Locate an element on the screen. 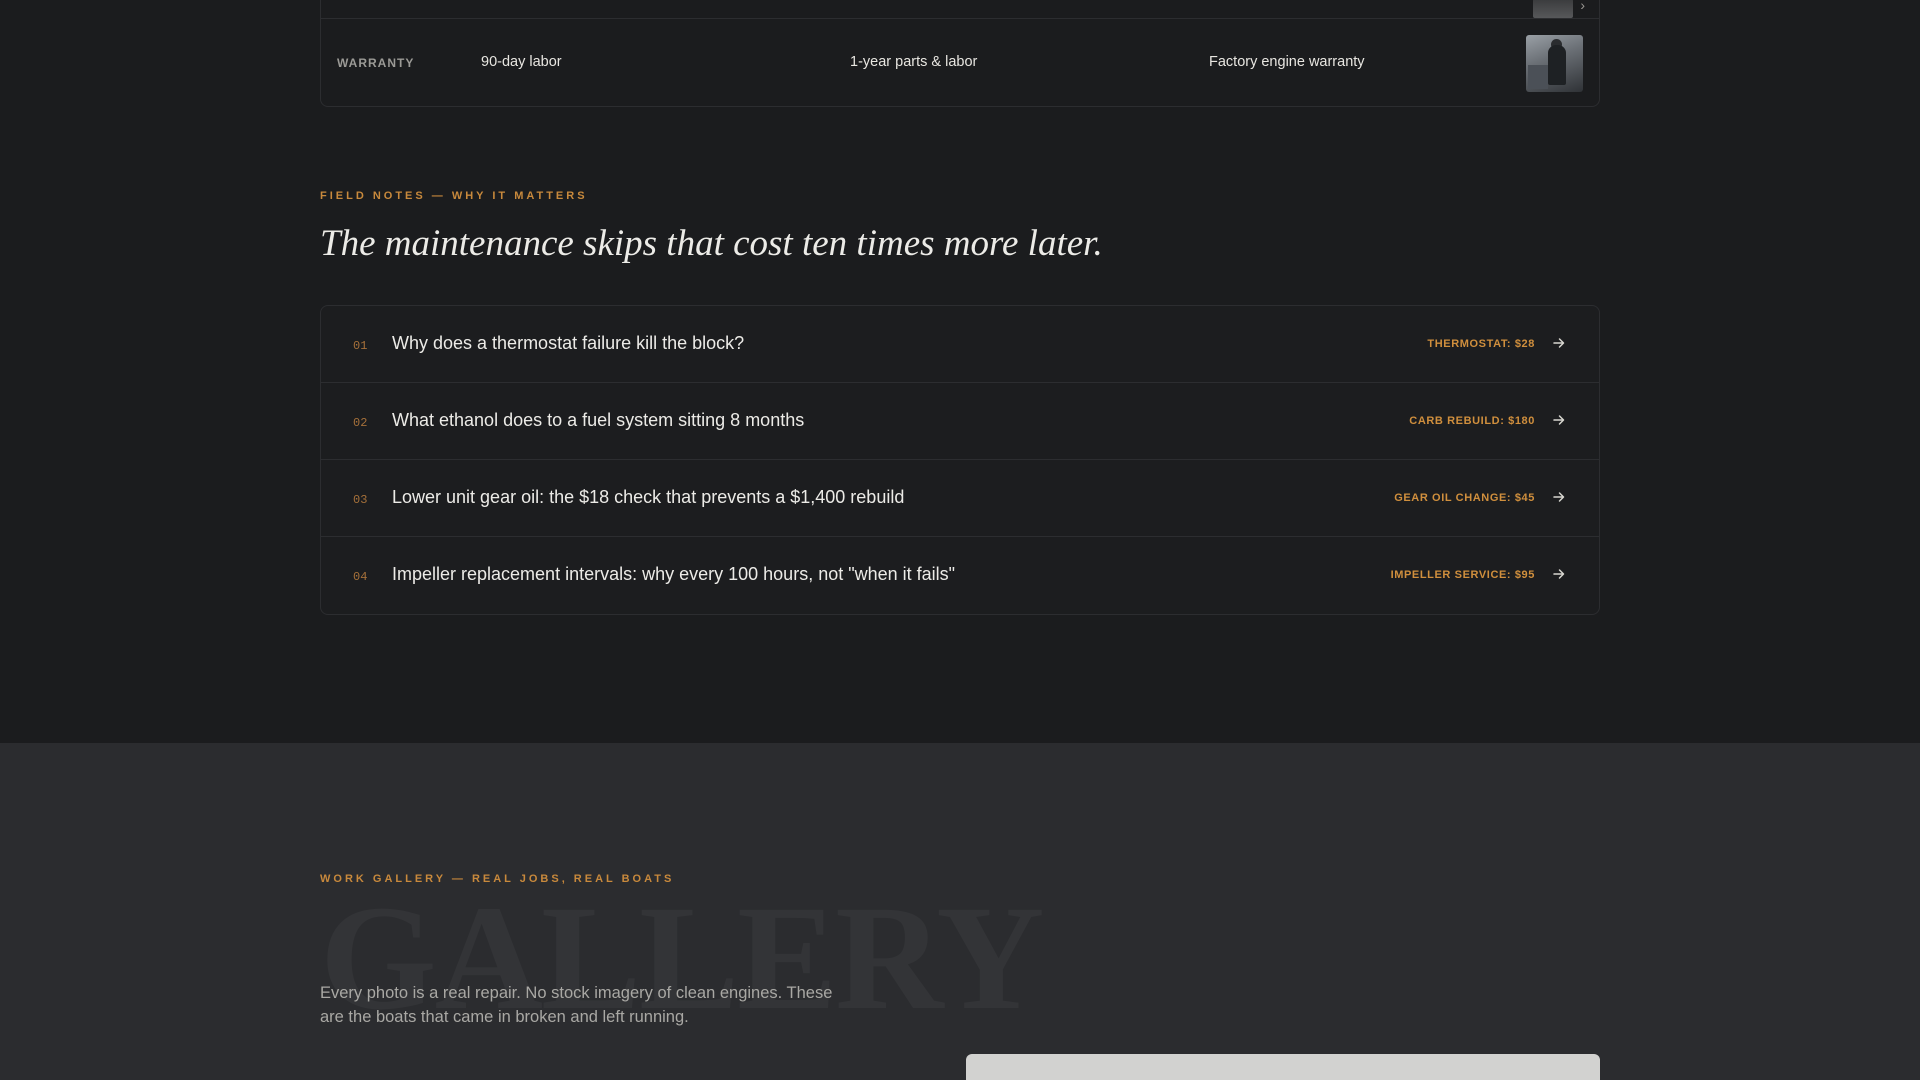 Image resolution: width=1920 pixels, height=1080 pixels. item-number: 03 is located at coordinates (360, 500).